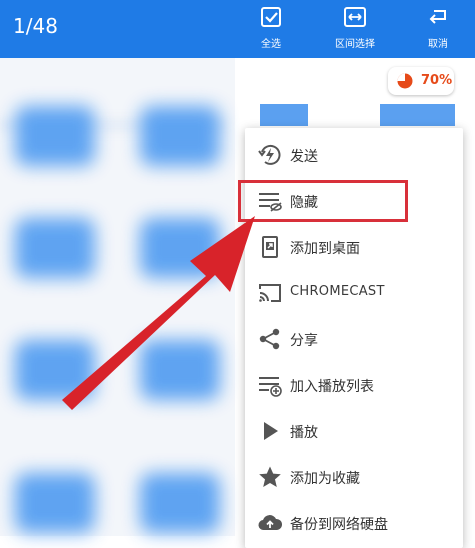  Describe the element at coordinates (354, 155) in the screenshot. I see `menu-item-send: 发送` at that location.